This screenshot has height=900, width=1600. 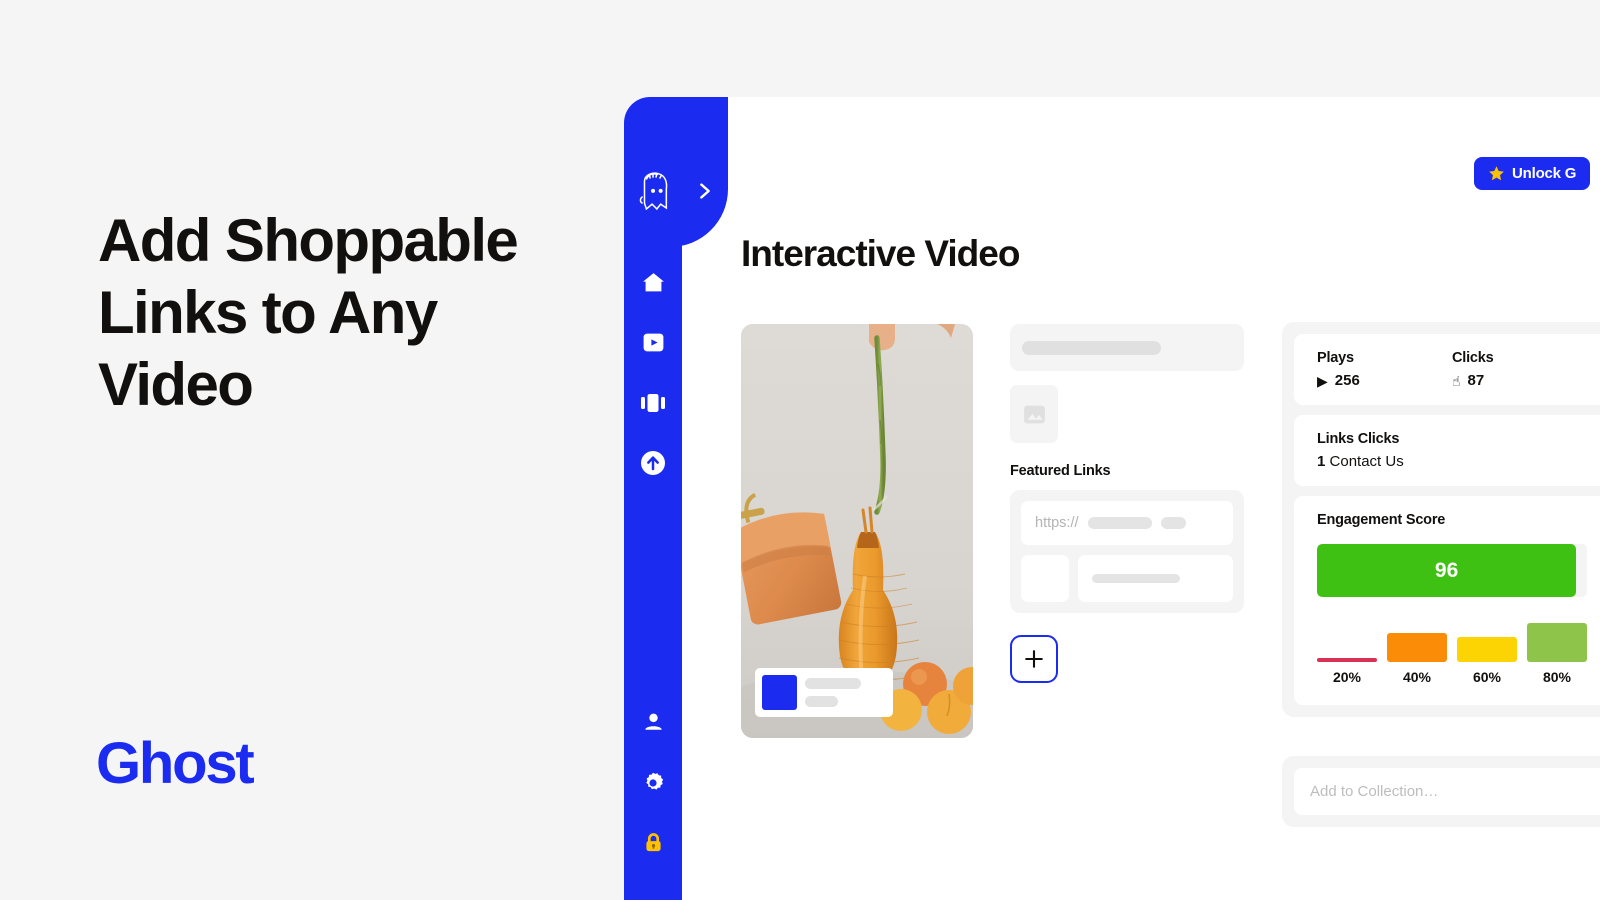 I want to click on chart-column: 40%, so click(x=1417, y=659).